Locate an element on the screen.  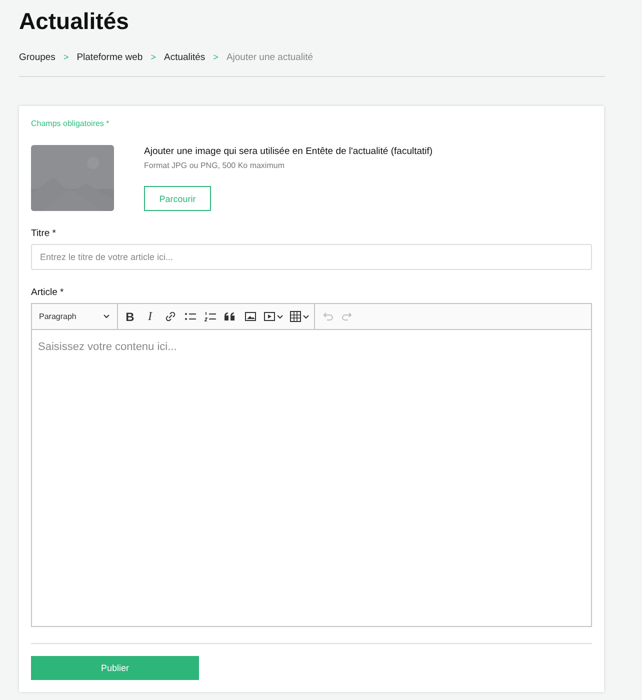
field-label: Article * is located at coordinates (48, 292).